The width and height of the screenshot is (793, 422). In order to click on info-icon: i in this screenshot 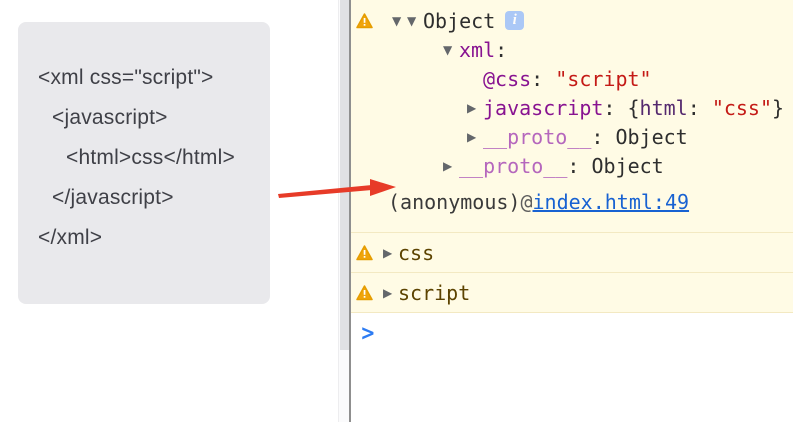, I will do `click(515, 20)`.